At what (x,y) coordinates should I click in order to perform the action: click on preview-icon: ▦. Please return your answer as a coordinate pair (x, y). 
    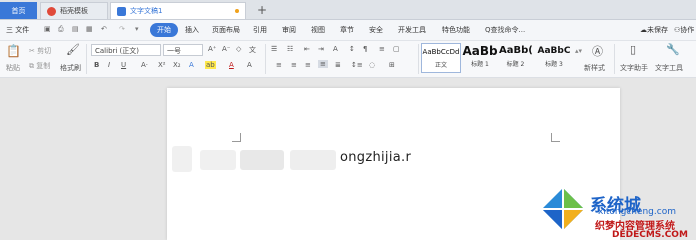
    Looking at the image, I should click on (89, 29).